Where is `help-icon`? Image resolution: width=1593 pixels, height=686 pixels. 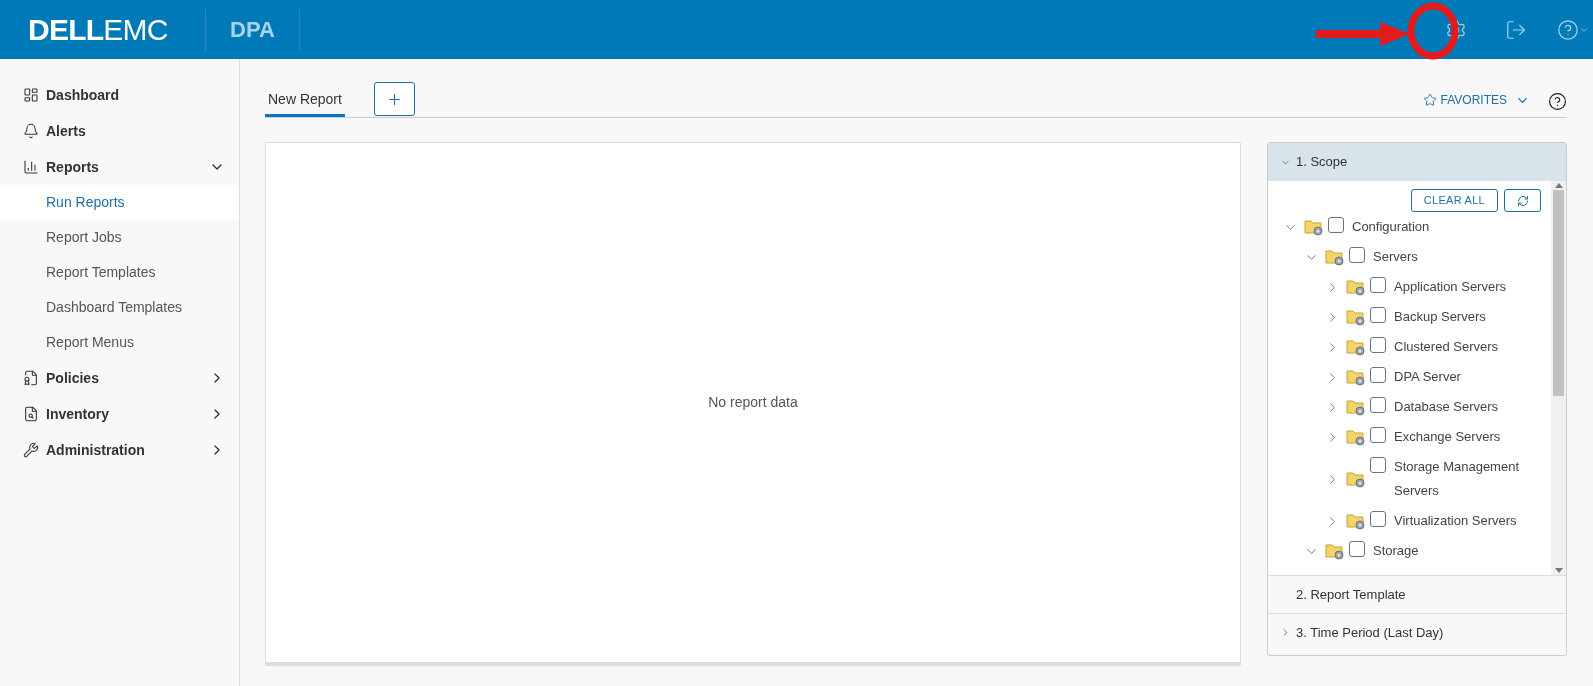 help-icon is located at coordinates (1568, 29).